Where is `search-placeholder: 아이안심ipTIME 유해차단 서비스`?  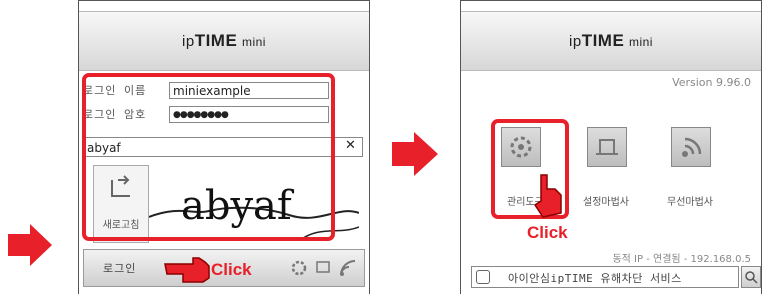
search-placeholder: 아이안심ipTIME 유해차단 서비스 is located at coordinates (595, 278).